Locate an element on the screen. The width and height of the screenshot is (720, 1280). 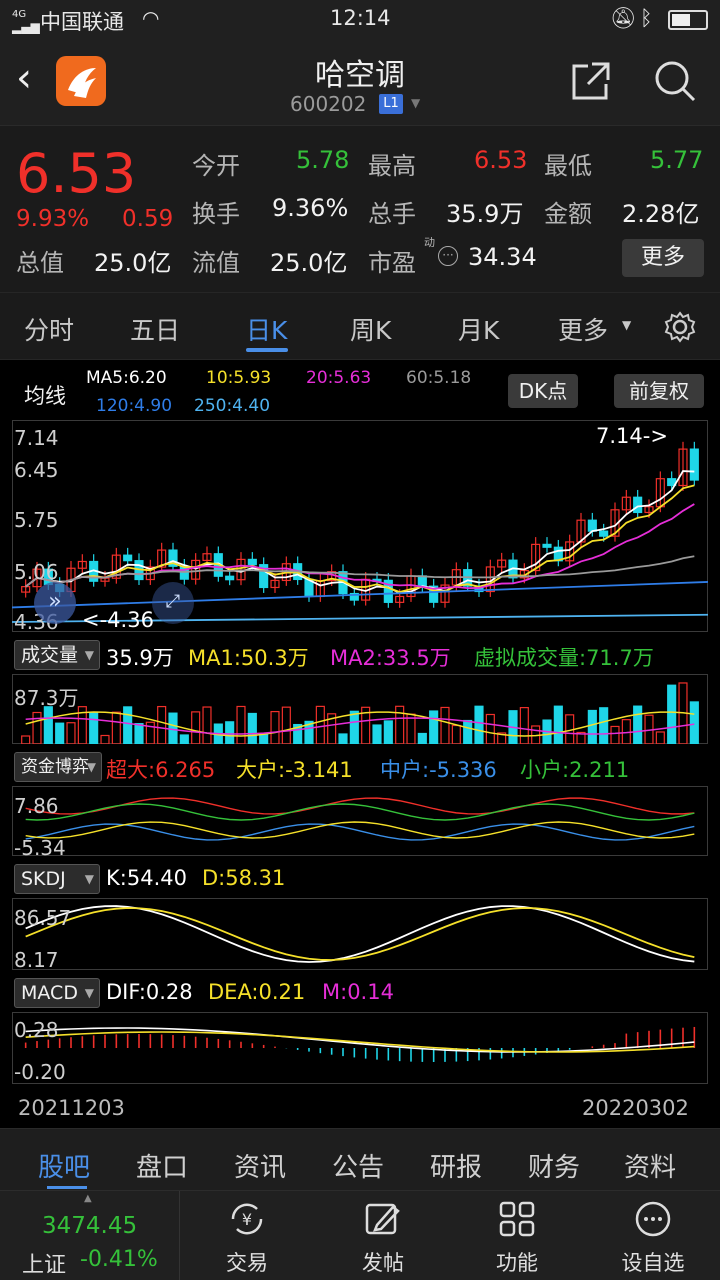
tab-weekly-k: 周K is located at coordinates (370, 329).